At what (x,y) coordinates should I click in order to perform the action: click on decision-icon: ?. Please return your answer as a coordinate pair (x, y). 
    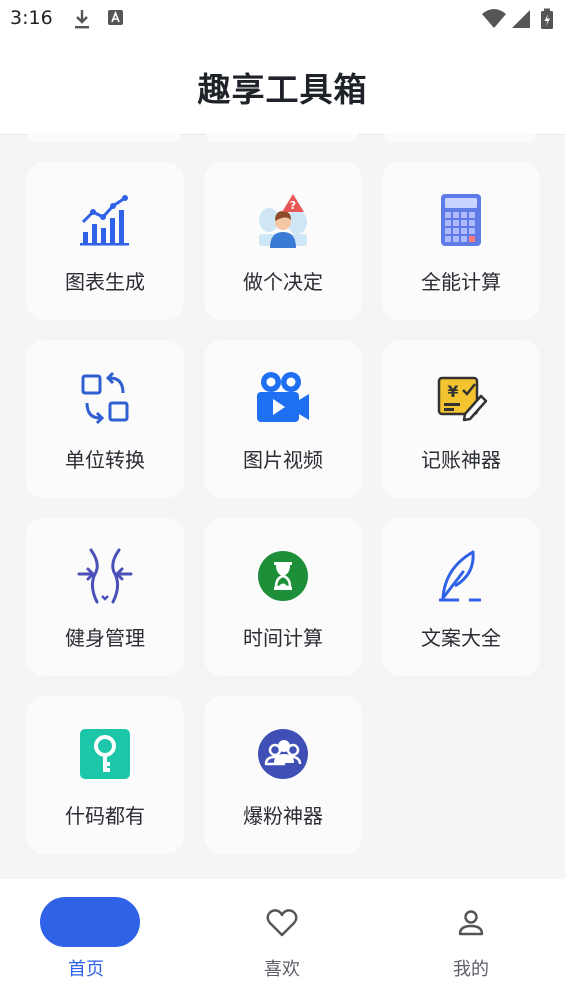
    Looking at the image, I should click on (283, 221).